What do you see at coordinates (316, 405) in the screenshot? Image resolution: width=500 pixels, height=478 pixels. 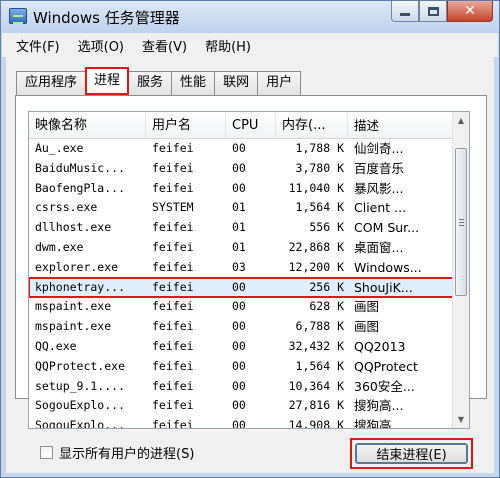 I see `process-memory: 27,816 K` at bounding box center [316, 405].